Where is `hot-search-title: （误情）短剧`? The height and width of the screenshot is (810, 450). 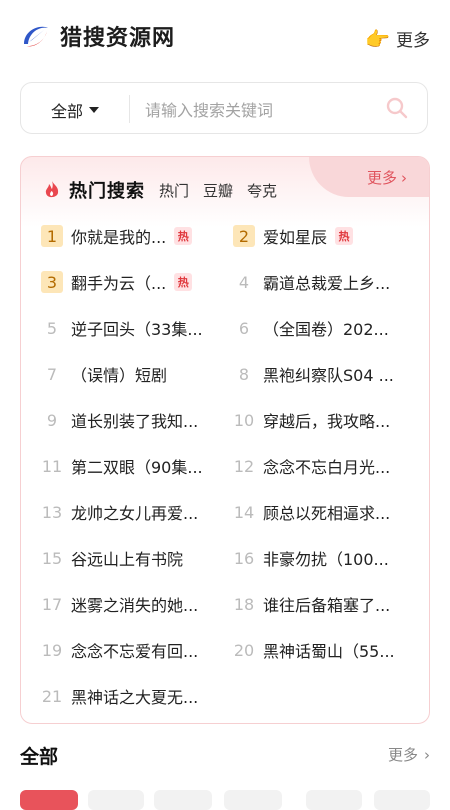
hot-search-title: （误情）短剧 is located at coordinates (119, 375).